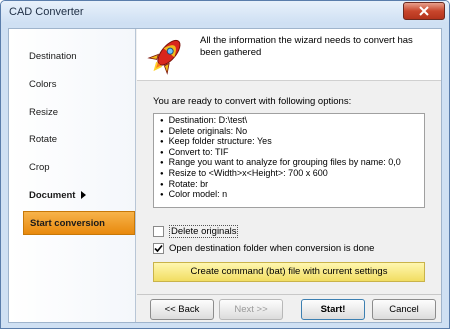 The height and width of the screenshot is (329, 450). Describe the element at coordinates (225, 12) in the screenshot. I see `title-bar: CAD Converter` at that location.